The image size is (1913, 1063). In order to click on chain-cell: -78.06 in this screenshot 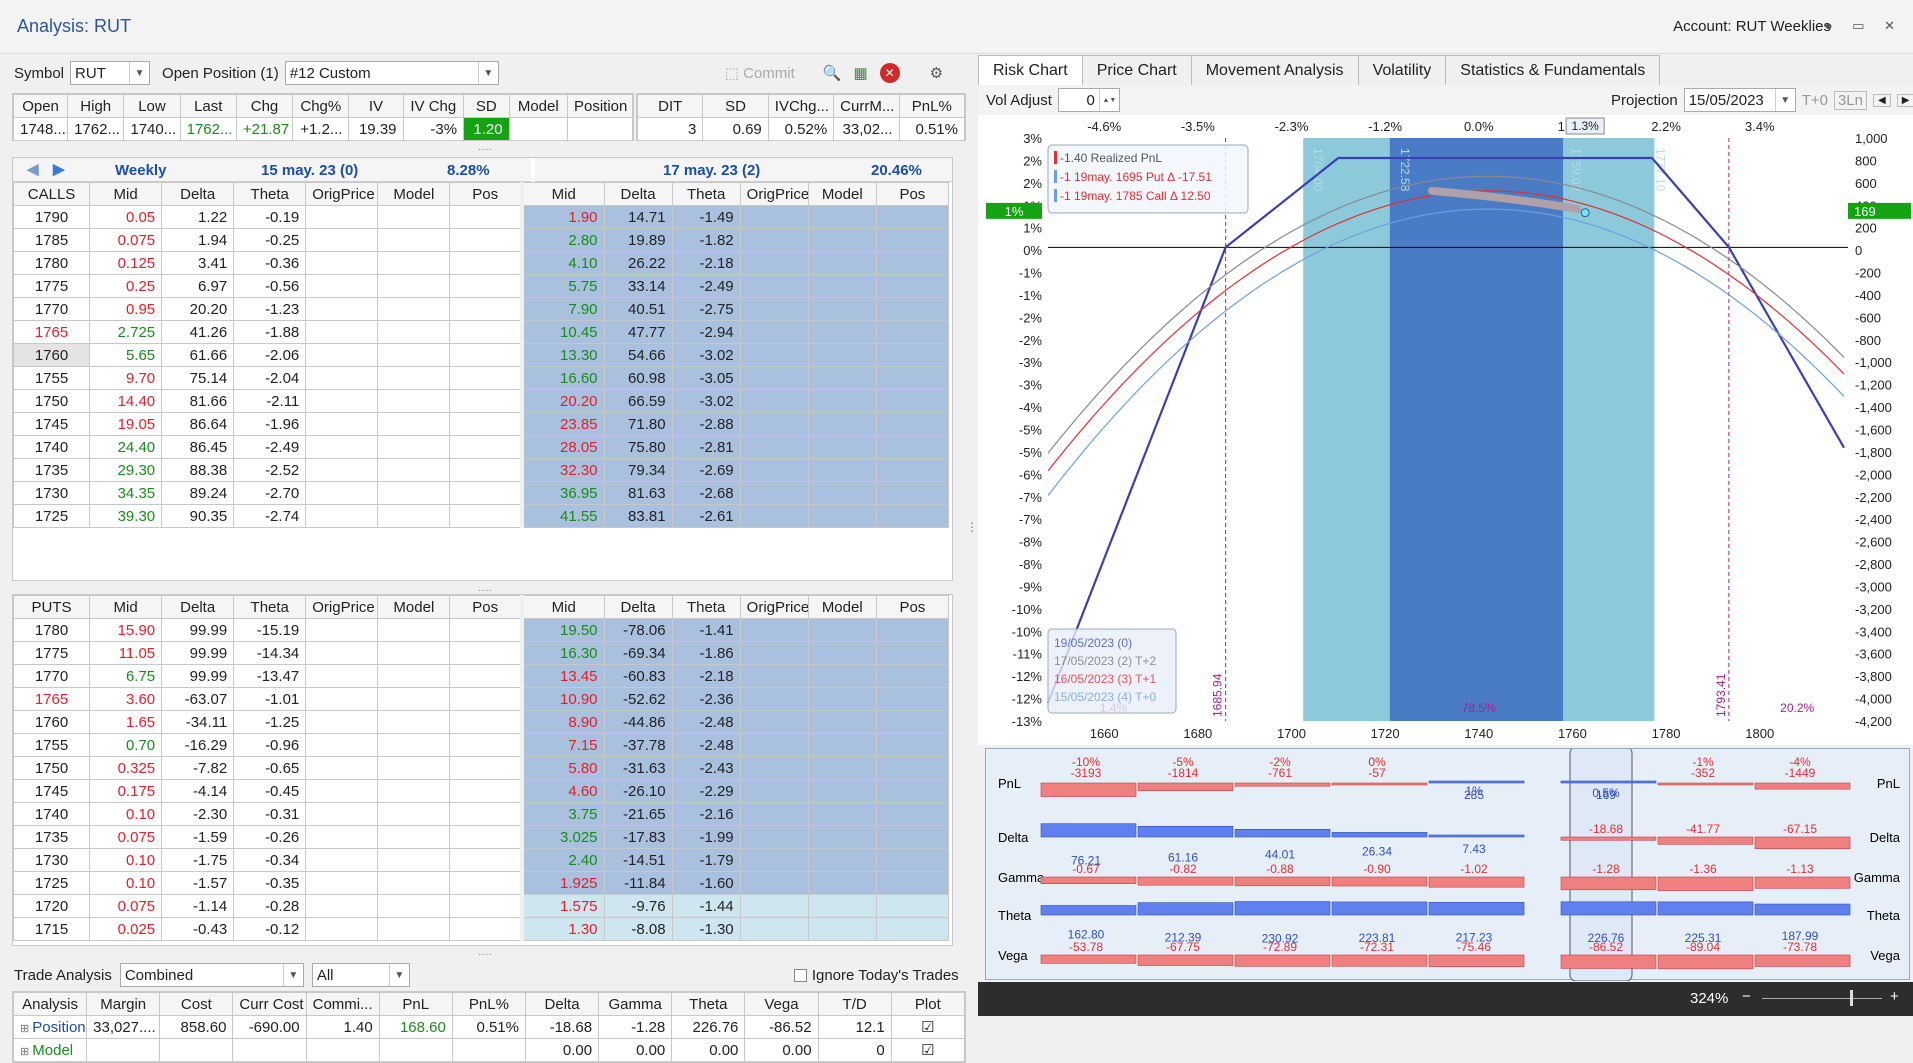, I will do `click(638, 630)`.